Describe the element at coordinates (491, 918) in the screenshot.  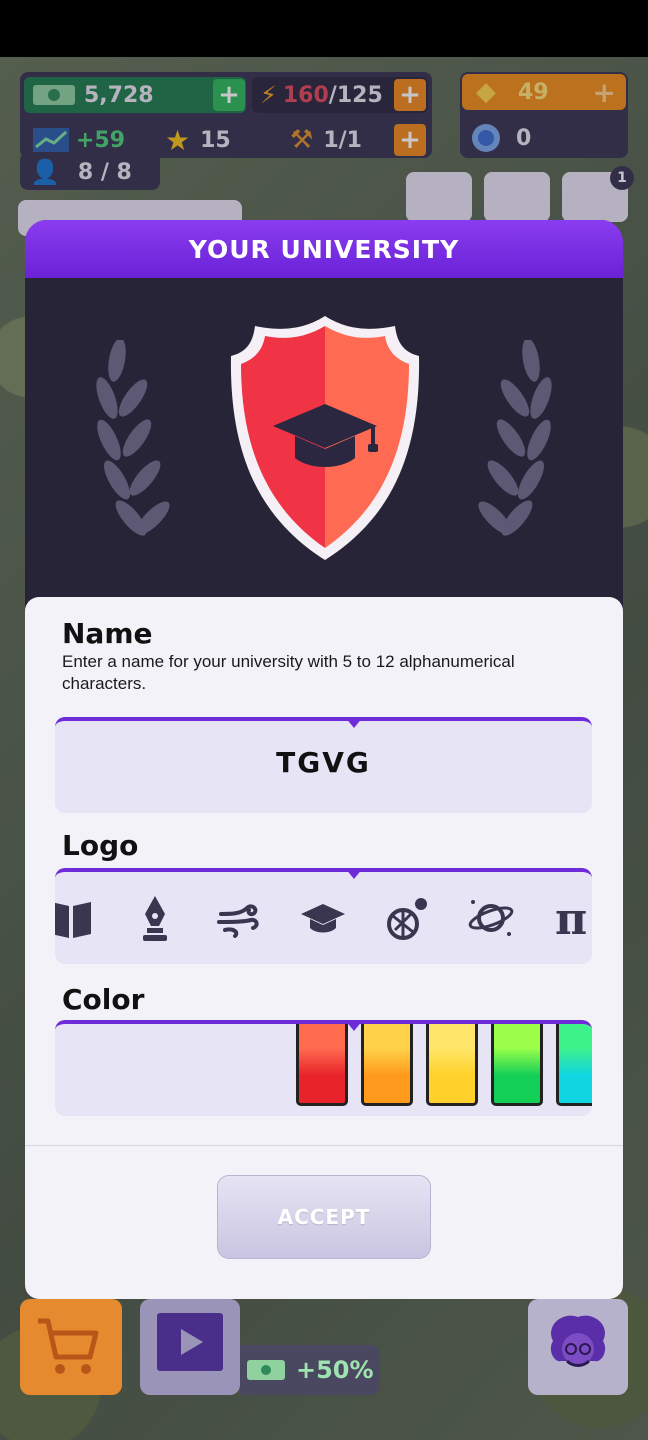
I see `planet-icon` at that location.